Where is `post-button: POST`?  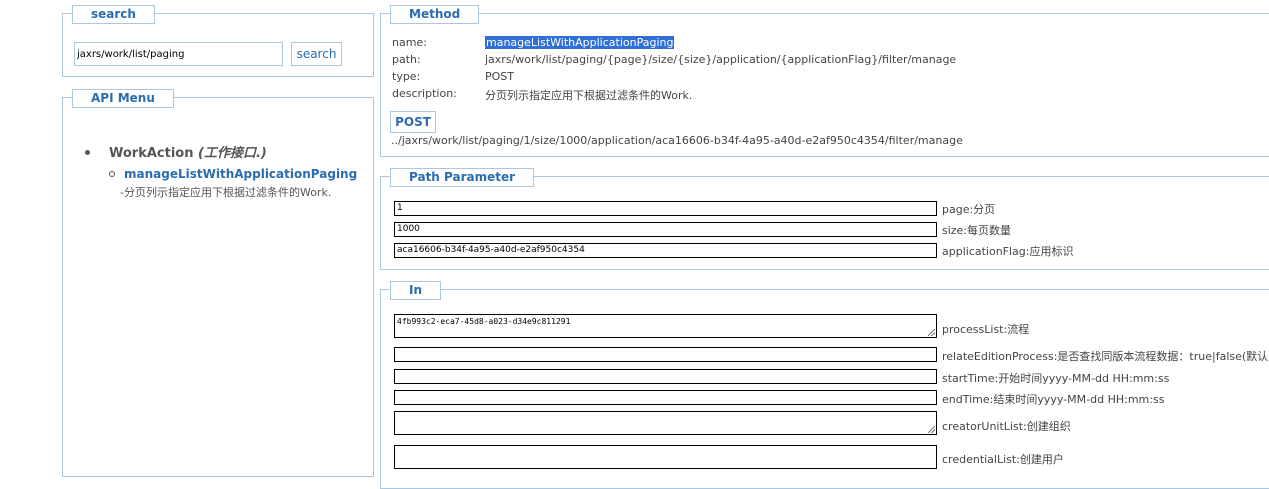
post-button: POST is located at coordinates (413, 122).